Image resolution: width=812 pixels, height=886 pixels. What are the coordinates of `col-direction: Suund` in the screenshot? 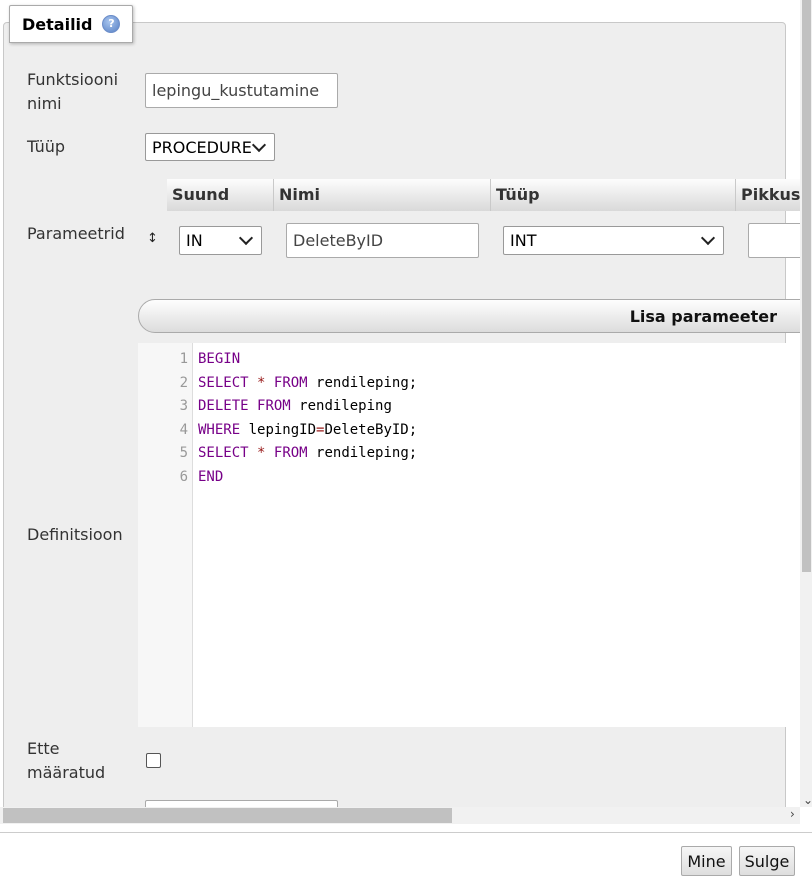 It's located at (220, 195).